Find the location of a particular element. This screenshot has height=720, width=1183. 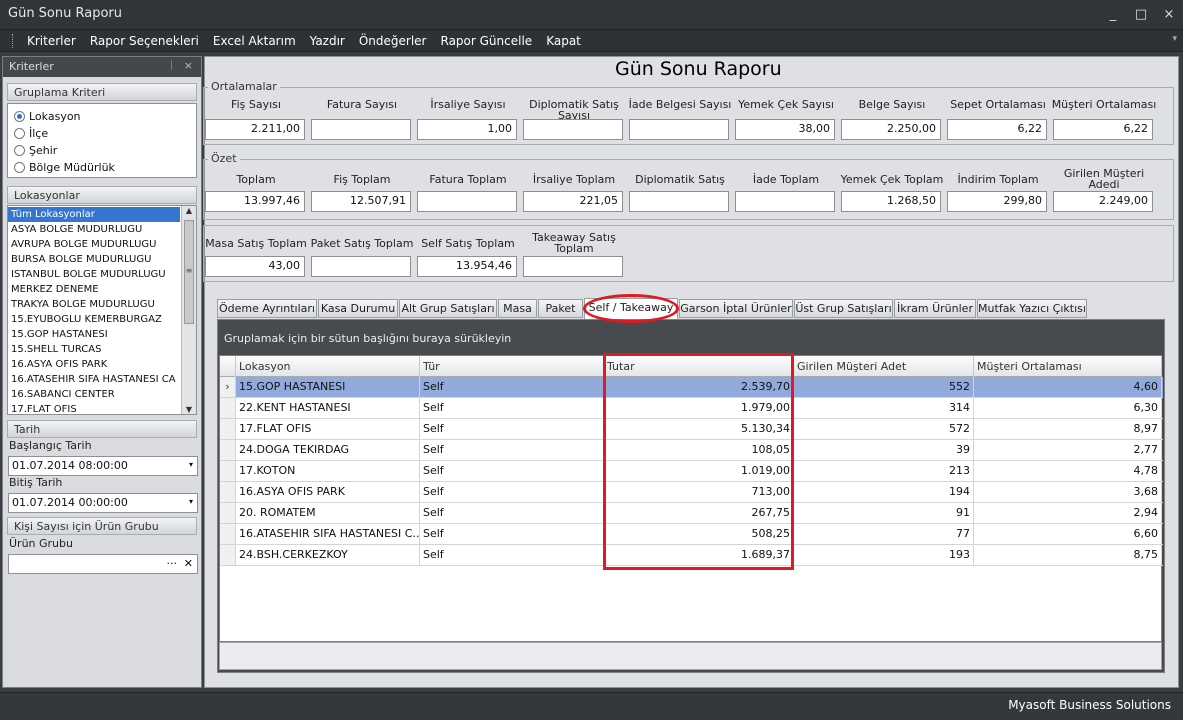

cell-m-teri-ortalamas-: 6,30 is located at coordinates (1068, 408).